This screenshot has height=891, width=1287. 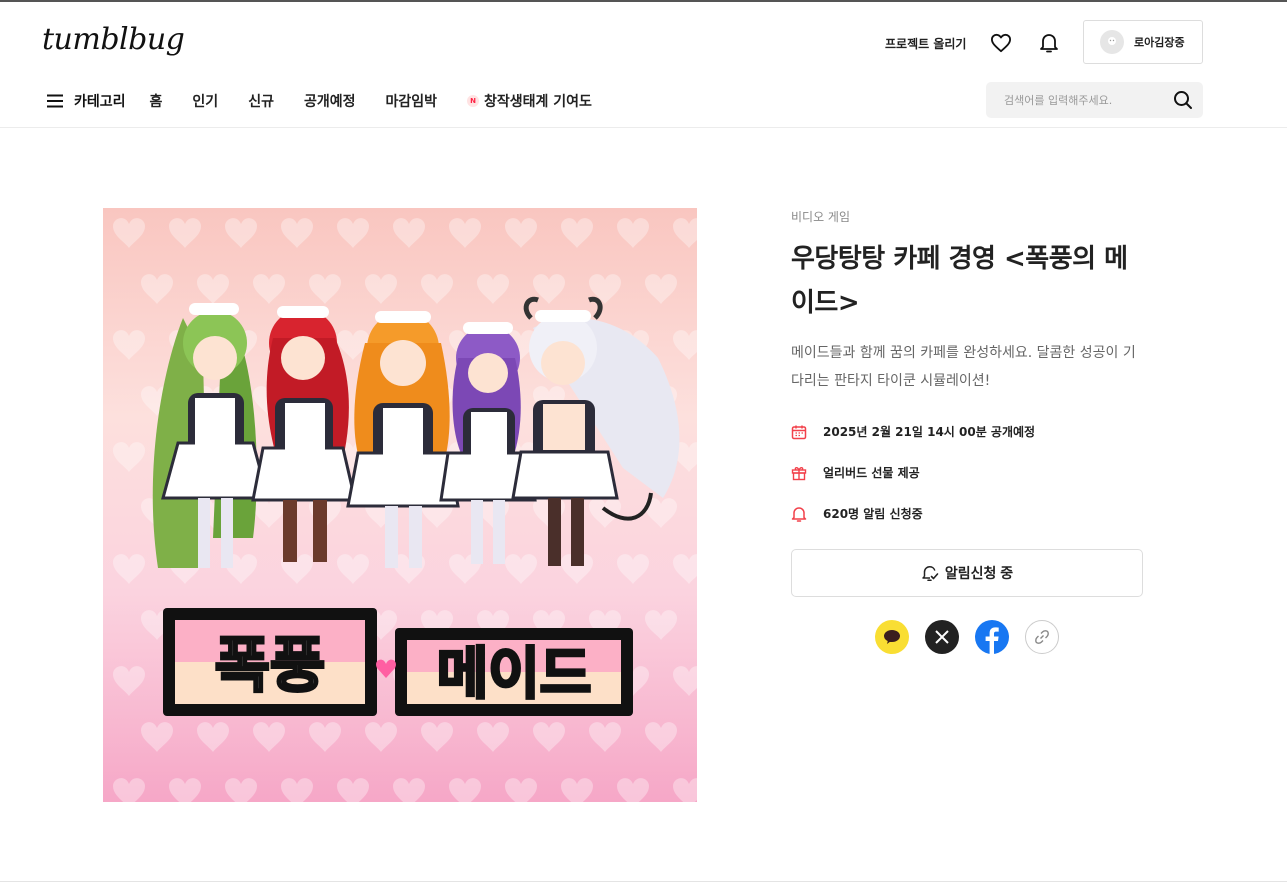 I want to click on calendar-icon, so click(x=799, y=432).